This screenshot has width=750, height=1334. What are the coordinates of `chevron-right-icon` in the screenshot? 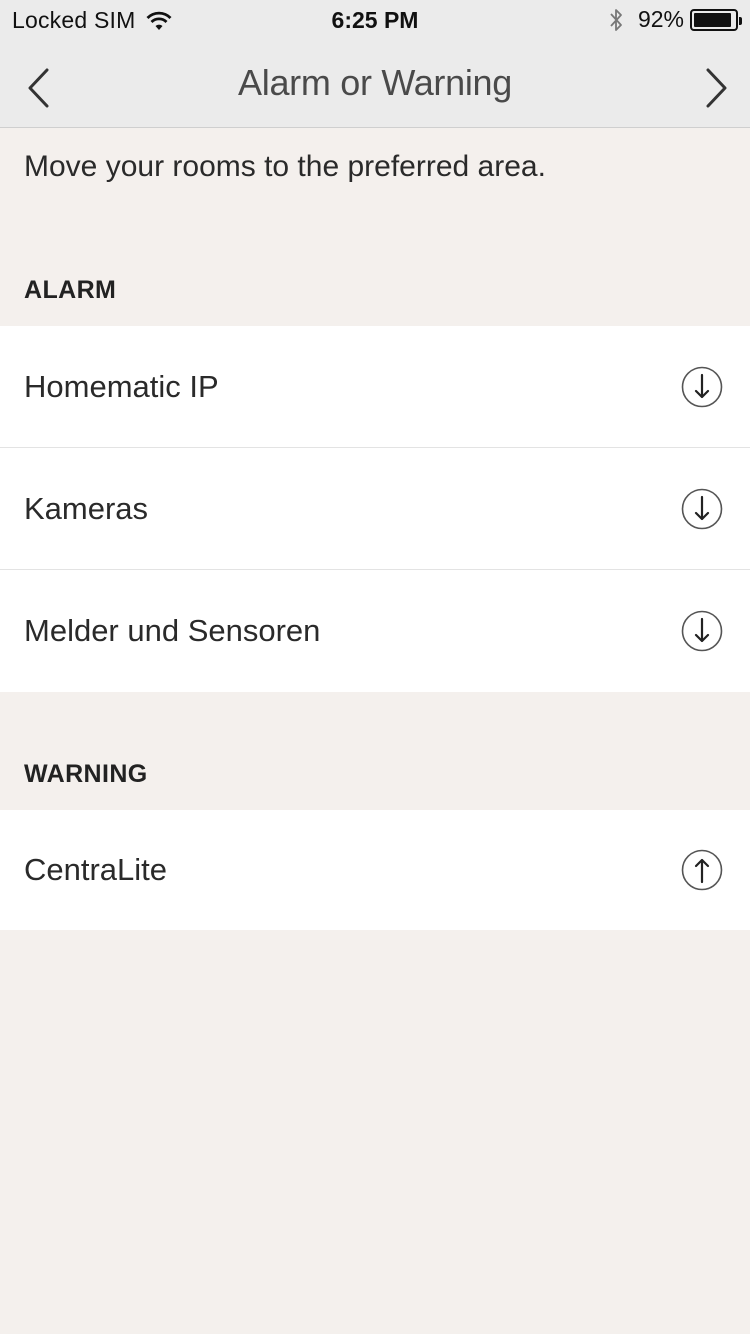 It's located at (716, 88).